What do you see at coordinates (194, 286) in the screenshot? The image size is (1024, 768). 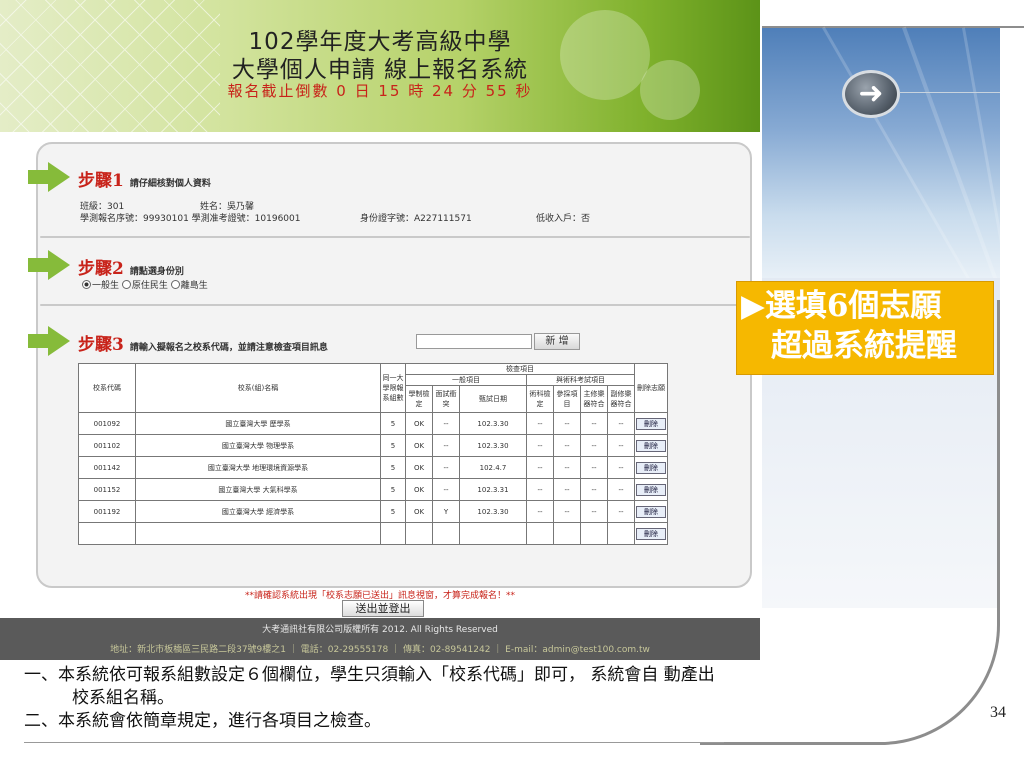 I see `radio-island-label: 離島生` at bounding box center [194, 286].